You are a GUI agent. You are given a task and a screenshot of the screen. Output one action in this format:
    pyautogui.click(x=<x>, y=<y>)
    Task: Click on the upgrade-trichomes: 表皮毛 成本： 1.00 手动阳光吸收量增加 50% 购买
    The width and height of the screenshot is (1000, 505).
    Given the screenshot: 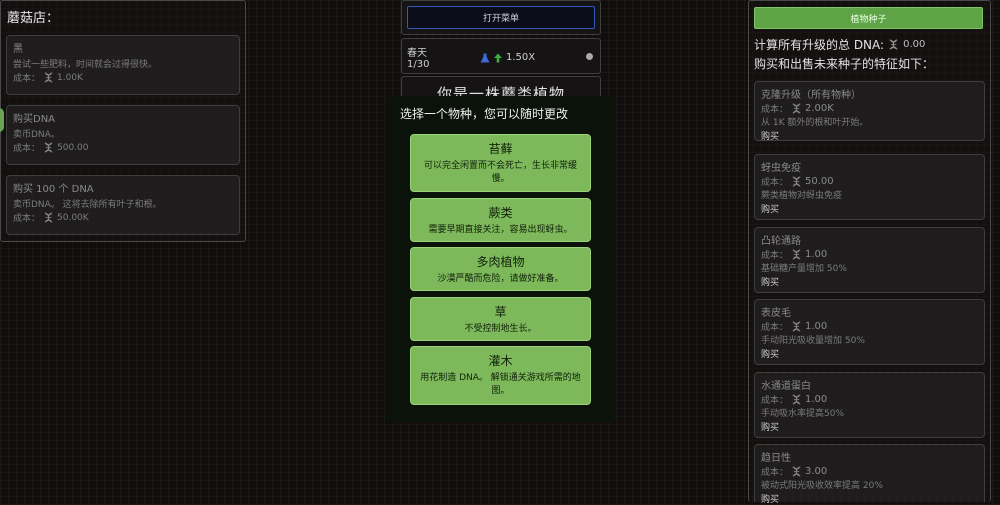 What is the action you would take?
    pyautogui.click(x=869, y=332)
    